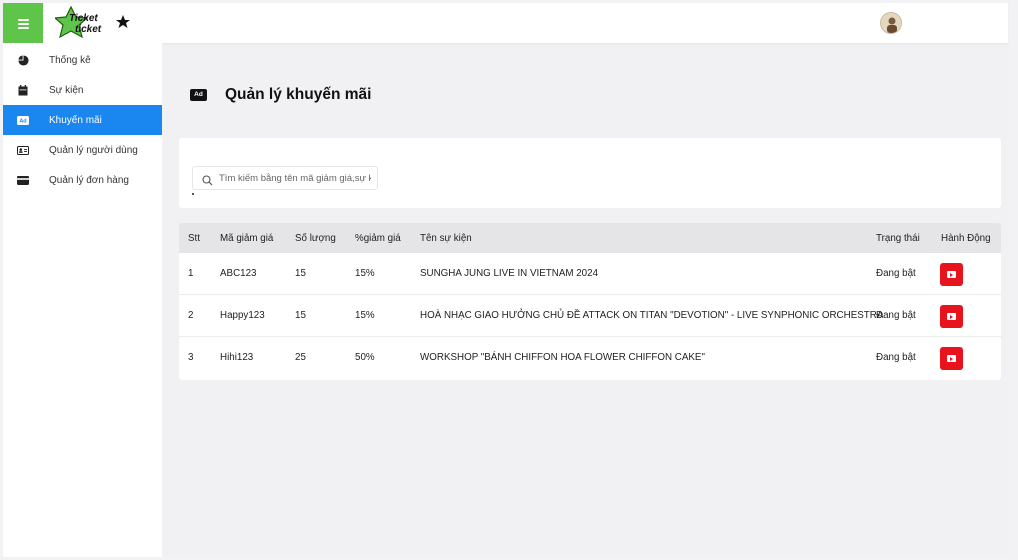  What do you see at coordinates (23, 90) in the screenshot?
I see `calendar-icon` at bounding box center [23, 90].